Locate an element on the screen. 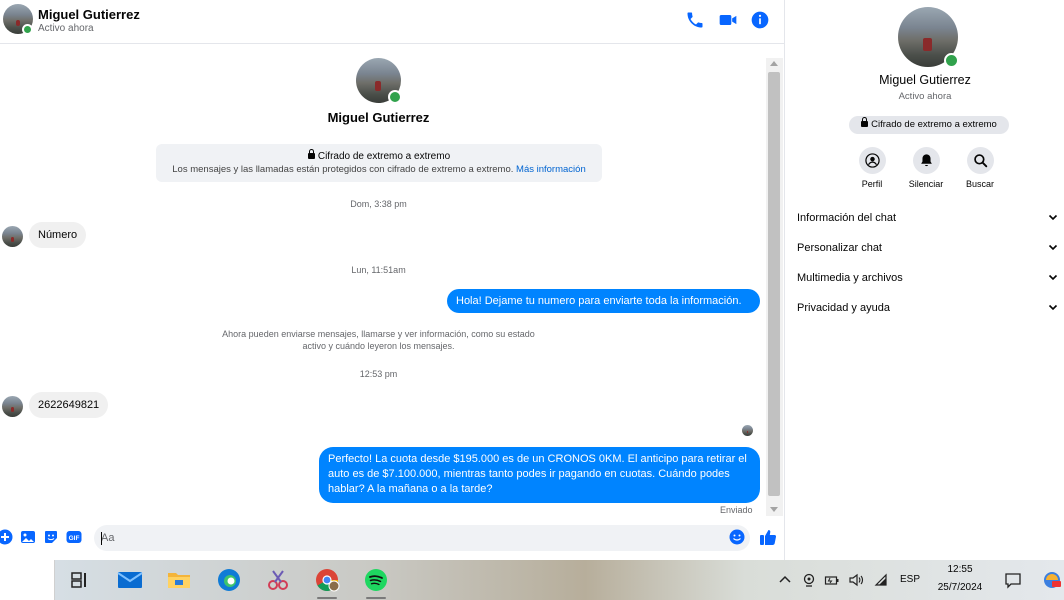  notification-icon is located at coordinates (1013, 580).